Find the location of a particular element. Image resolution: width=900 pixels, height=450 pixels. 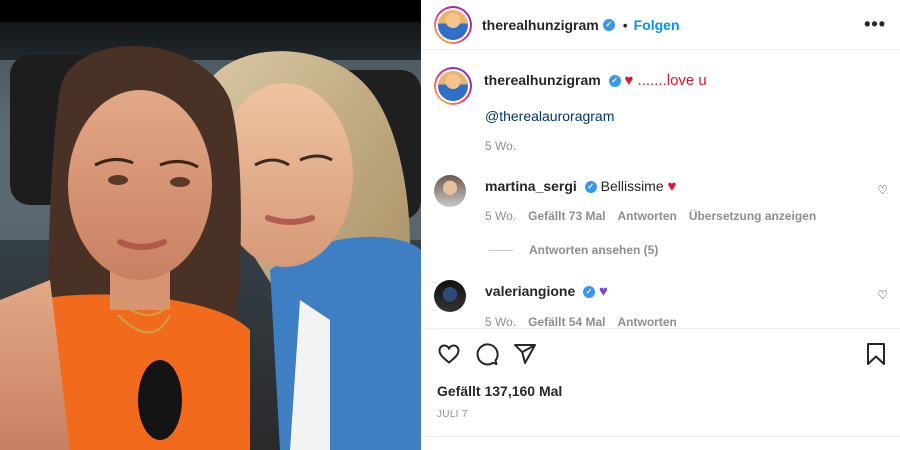

comment-row: valeriangione ✓ ♥ is located at coordinates (521, 296).